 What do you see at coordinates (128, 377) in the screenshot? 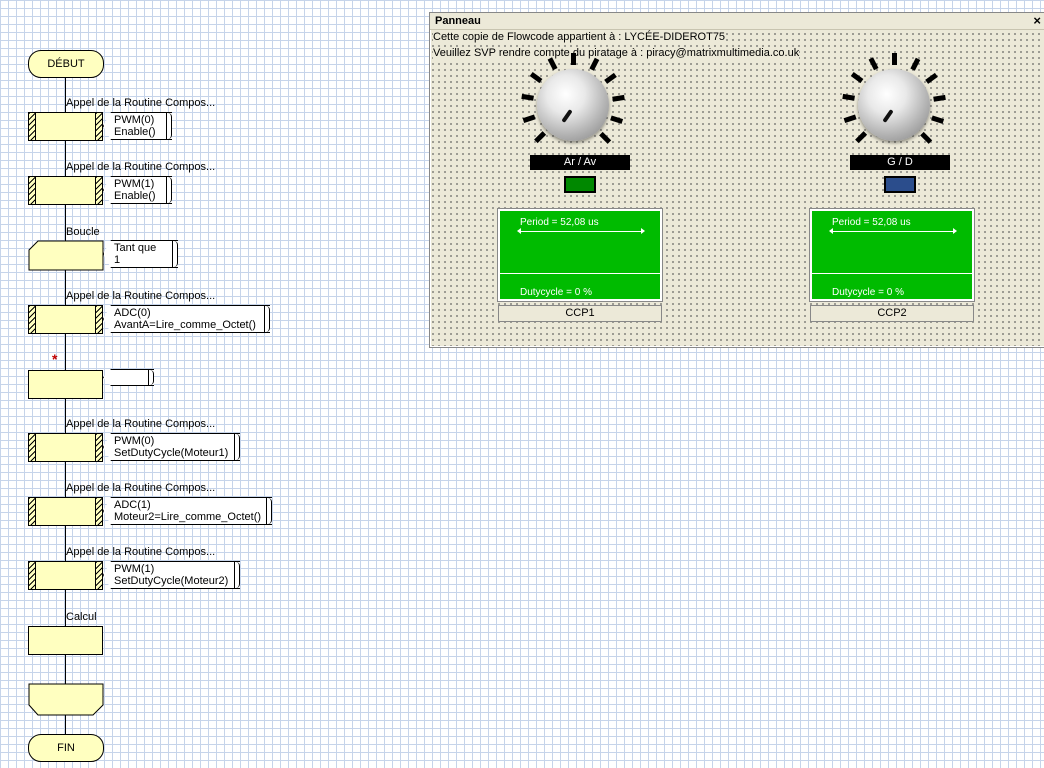
I see `empty-comment` at bounding box center [128, 377].